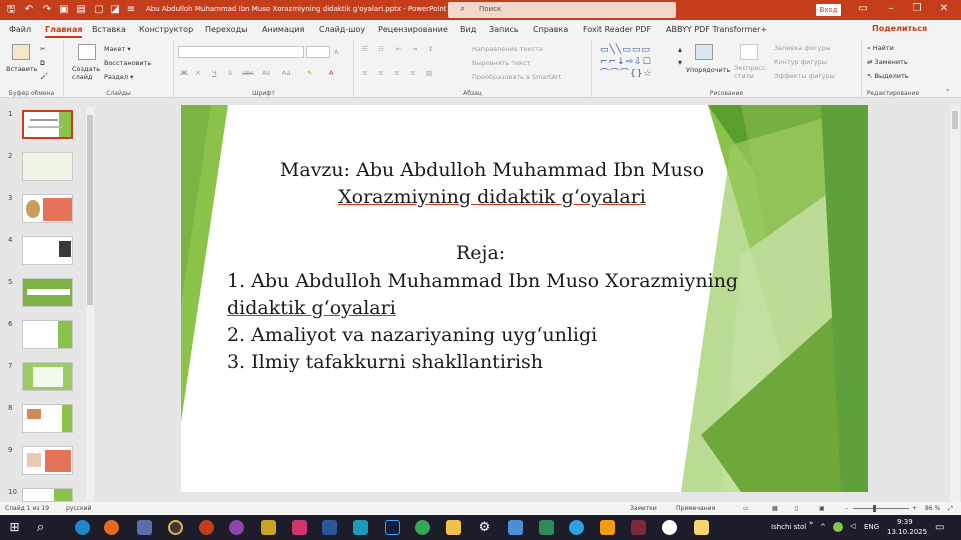 The image size is (961, 540). Describe the element at coordinates (109, 29) in the screenshot. I see `tab-insert: Вставка` at that location.